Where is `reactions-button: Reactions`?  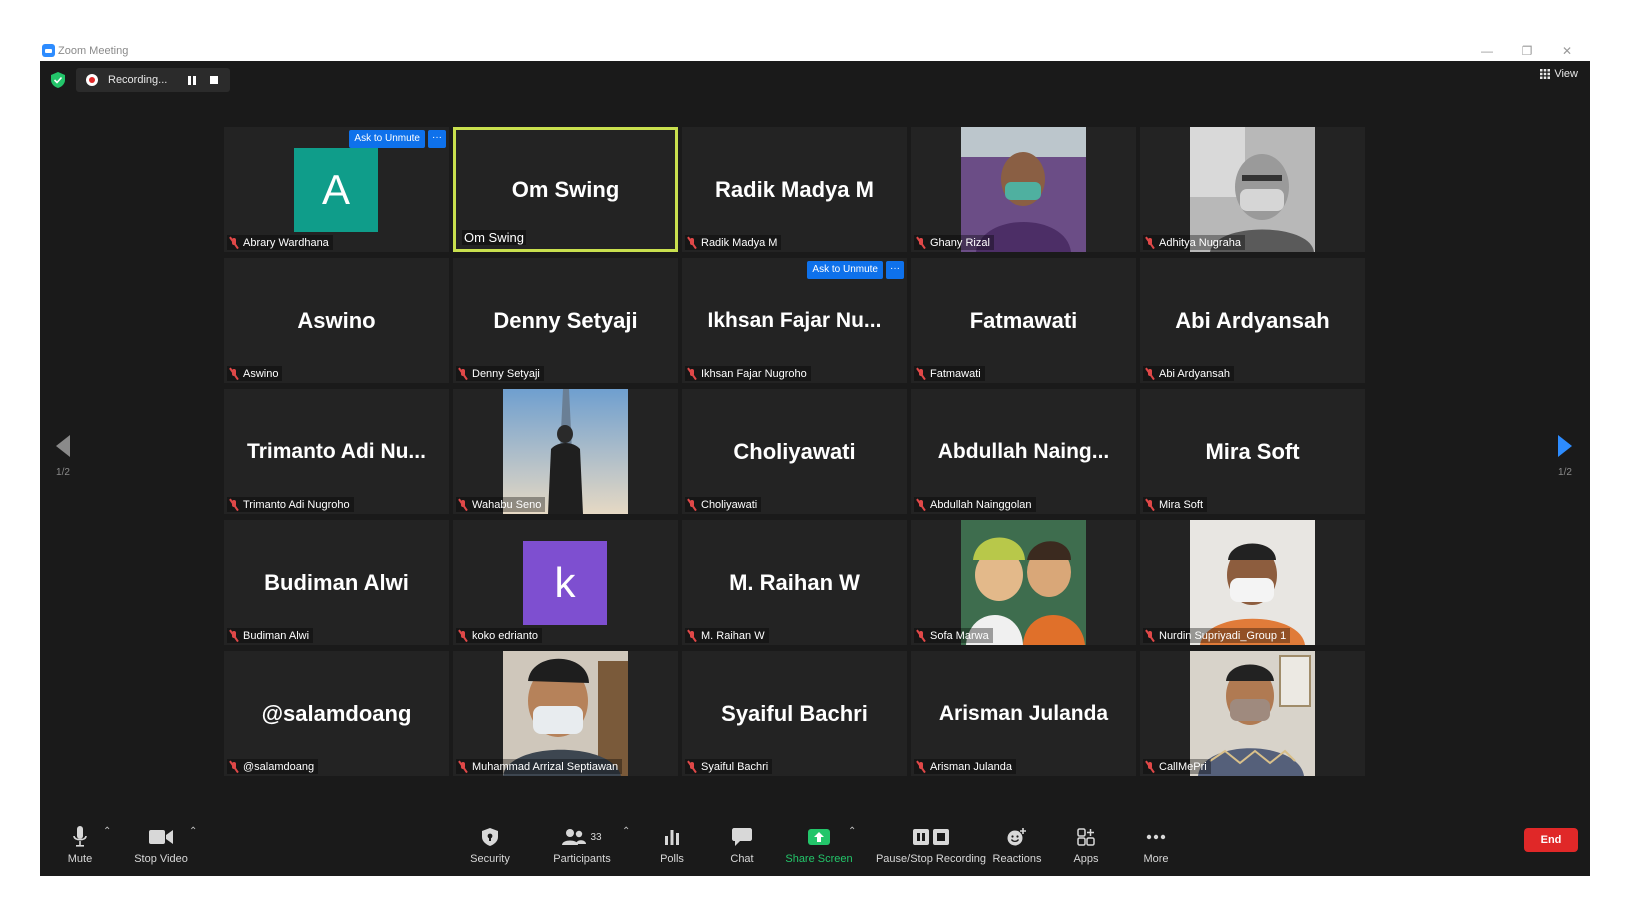 reactions-button: Reactions is located at coordinates (1017, 845).